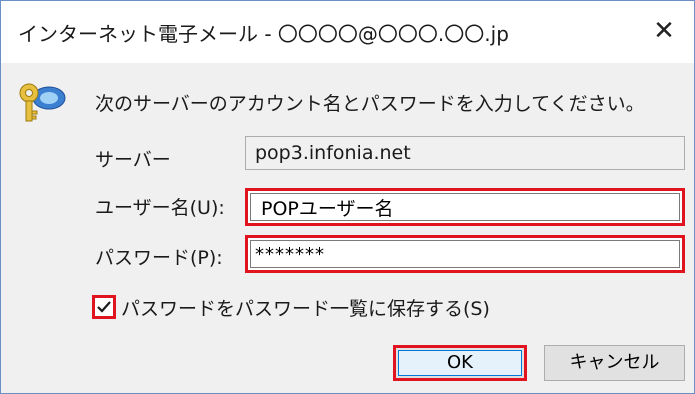  What do you see at coordinates (160, 208) in the screenshot?
I see `username-label: ユーザー名(U):` at bounding box center [160, 208].